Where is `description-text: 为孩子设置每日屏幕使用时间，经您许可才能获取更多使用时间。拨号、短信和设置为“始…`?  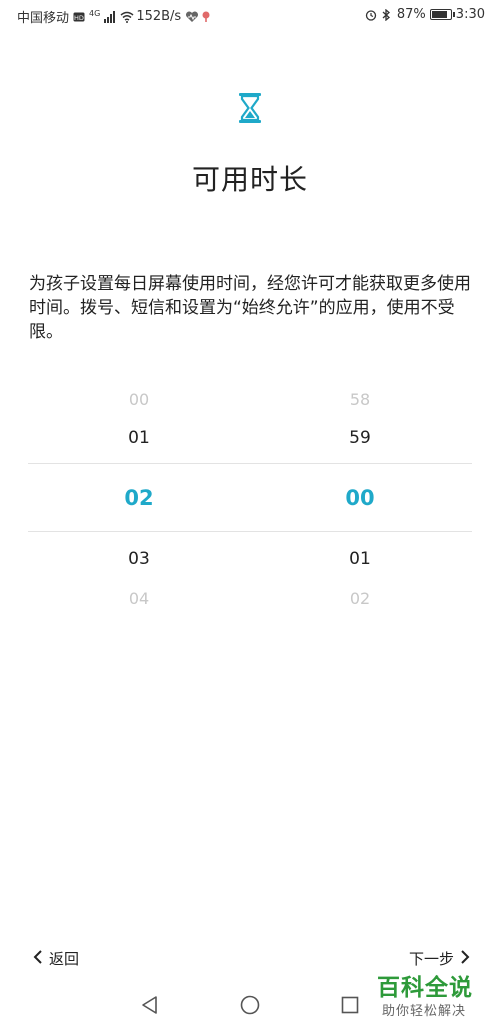 description-text: 为孩子设置每日屏幕使用时间，经您许可才能获取更多使用时间。拨号、短信和设置为“始… is located at coordinates (250, 308).